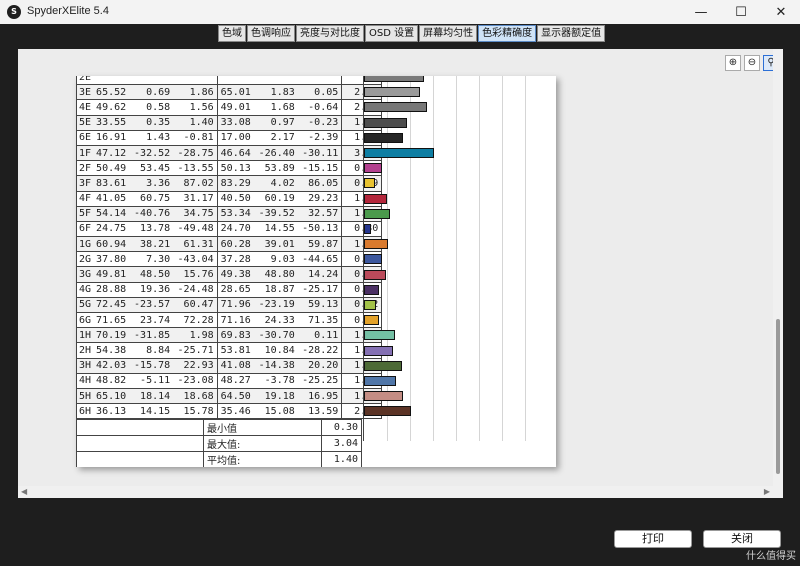 This screenshot has height=566, width=800. I want to click on table-cell: -50.13, so click(320, 229).